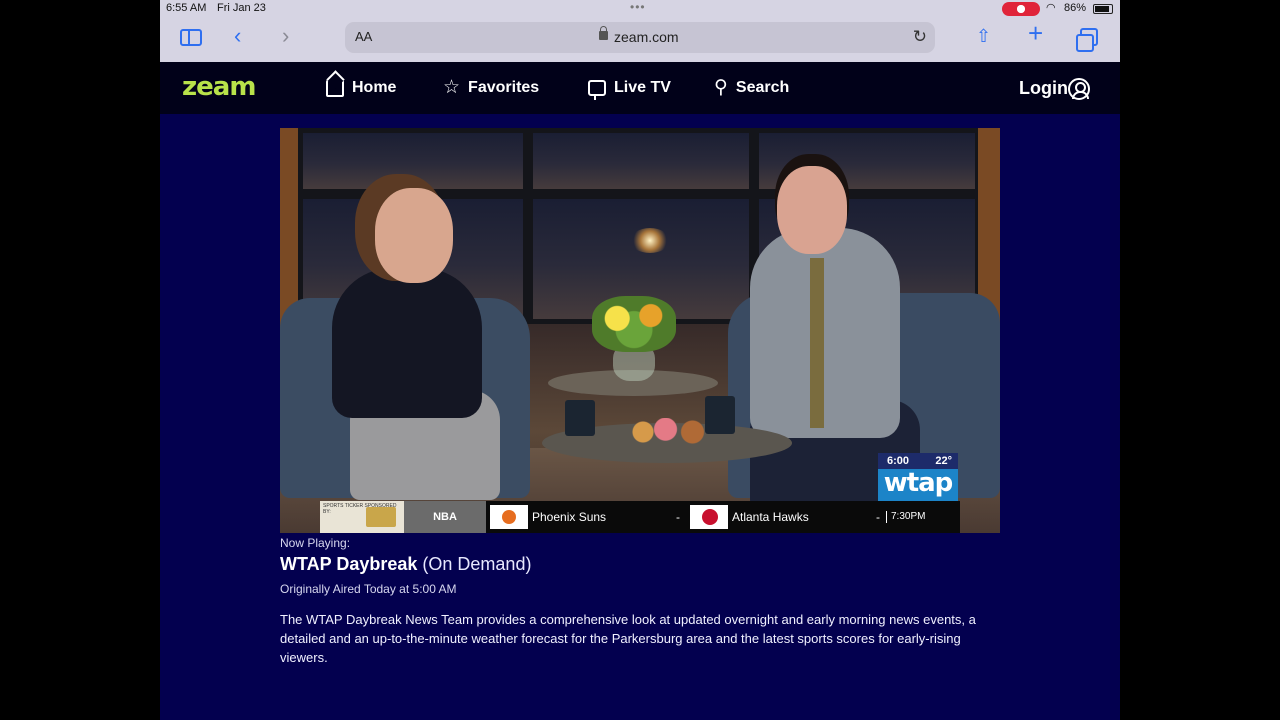 The height and width of the screenshot is (720, 1280). Describe the element at coordinates (509, 517) in the screenshot. I see `suns-logo-icon` at that location.